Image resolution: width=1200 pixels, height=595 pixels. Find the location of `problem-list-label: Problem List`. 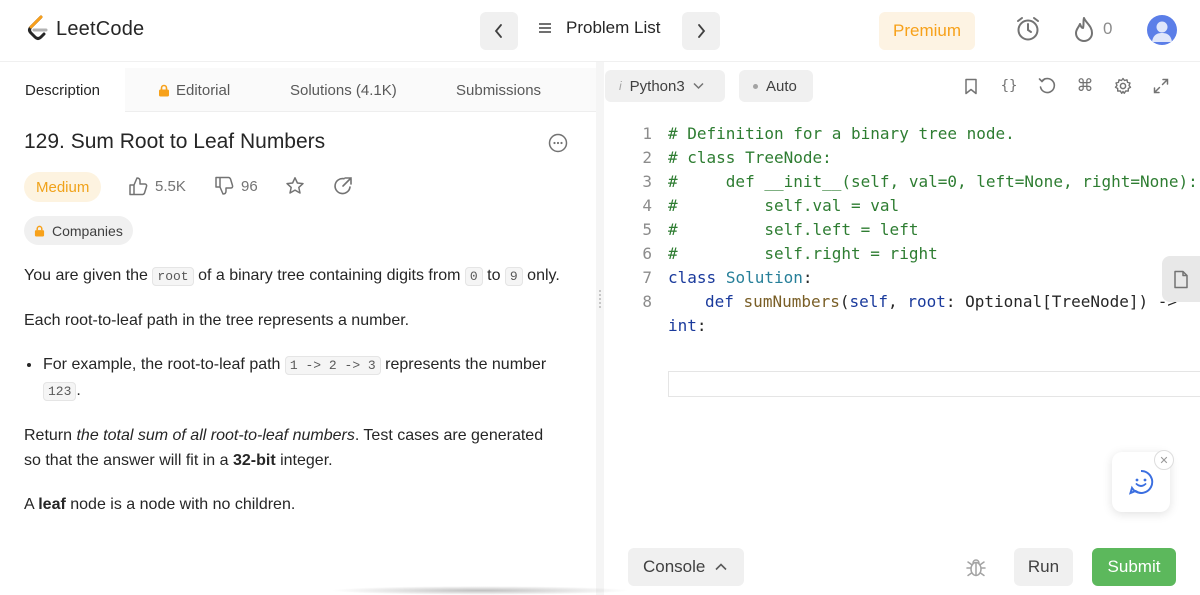

problem-list-label: Problem List is located at coordinates (613, 27).